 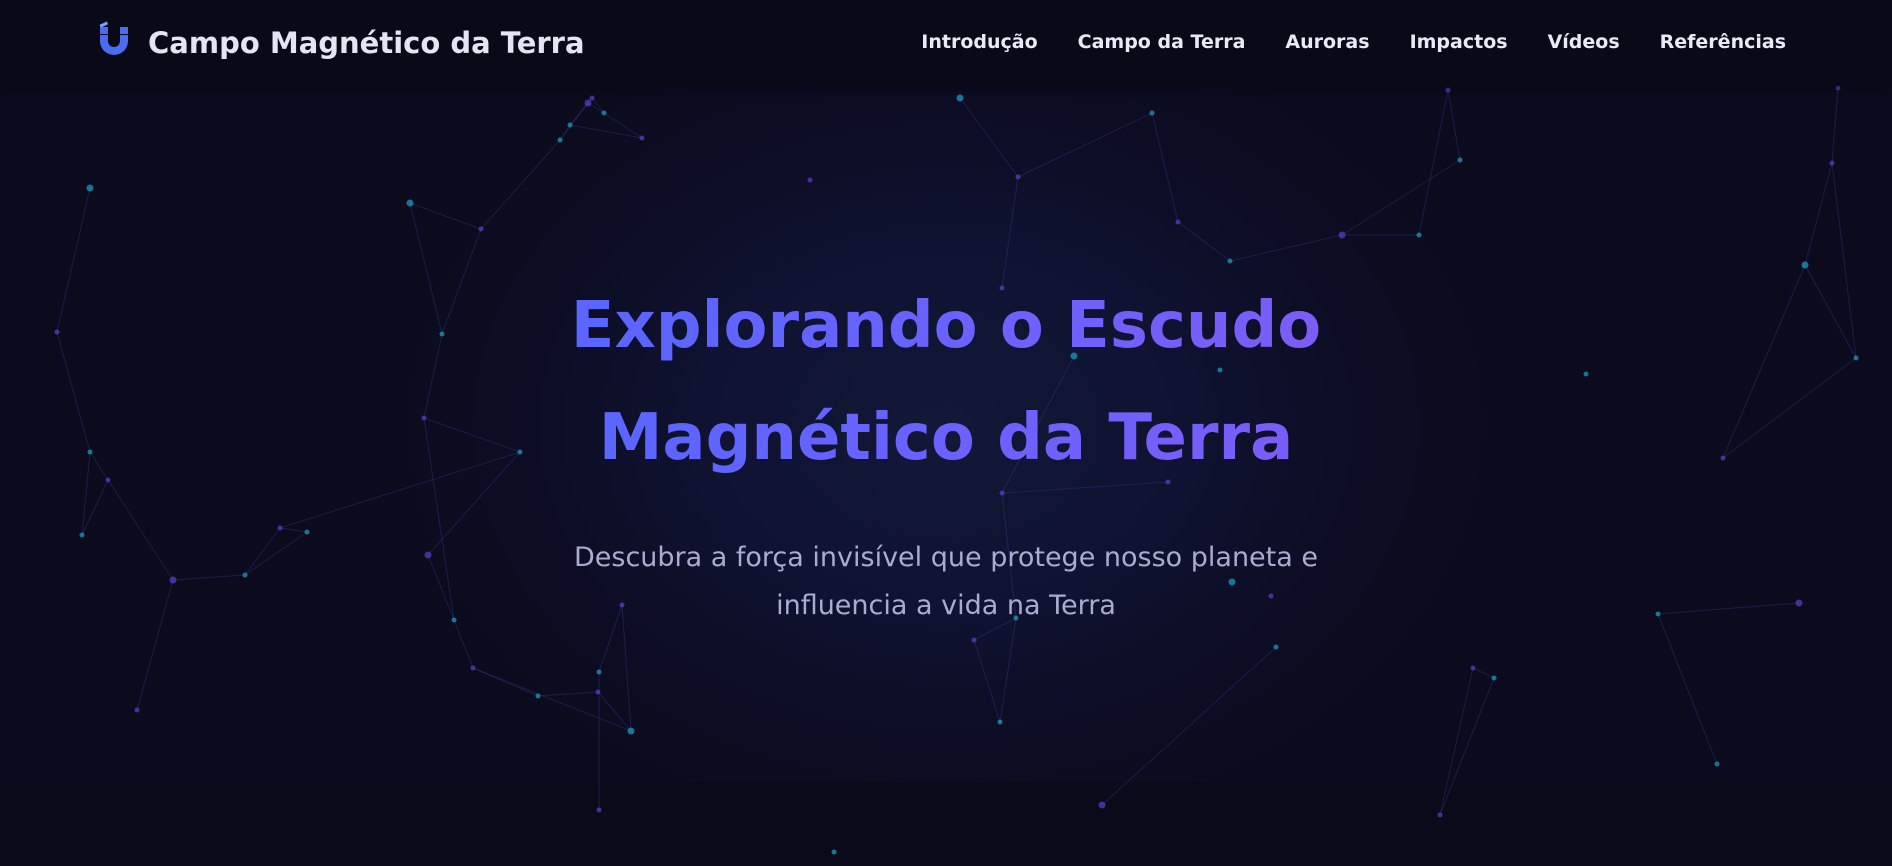 I want to click on hero-title: Explorando o Escudo Magnético da Terra, so click(x=946, y=382).